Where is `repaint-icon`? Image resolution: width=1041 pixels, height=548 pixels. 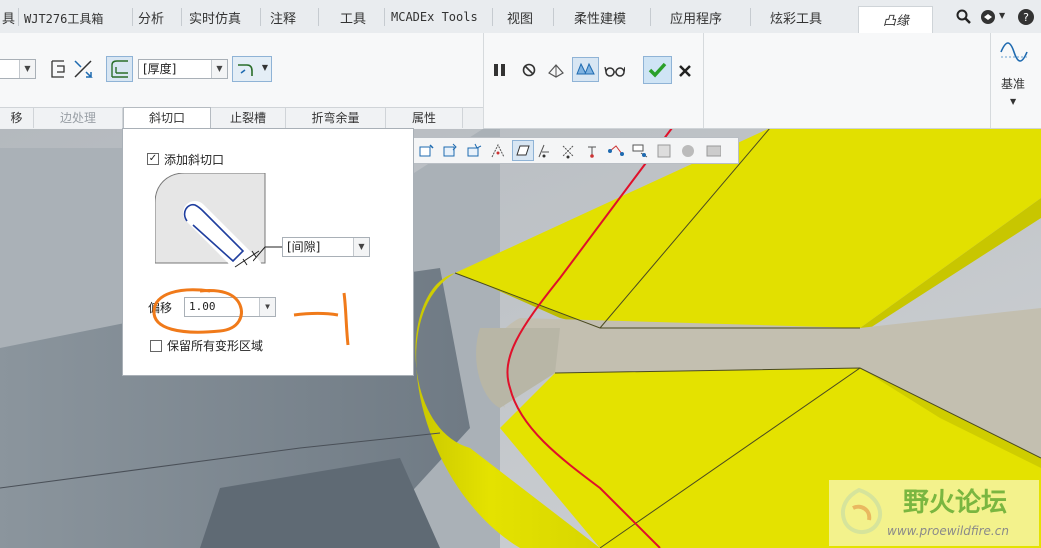
repaint-icon is located at coordinates (450, 151).